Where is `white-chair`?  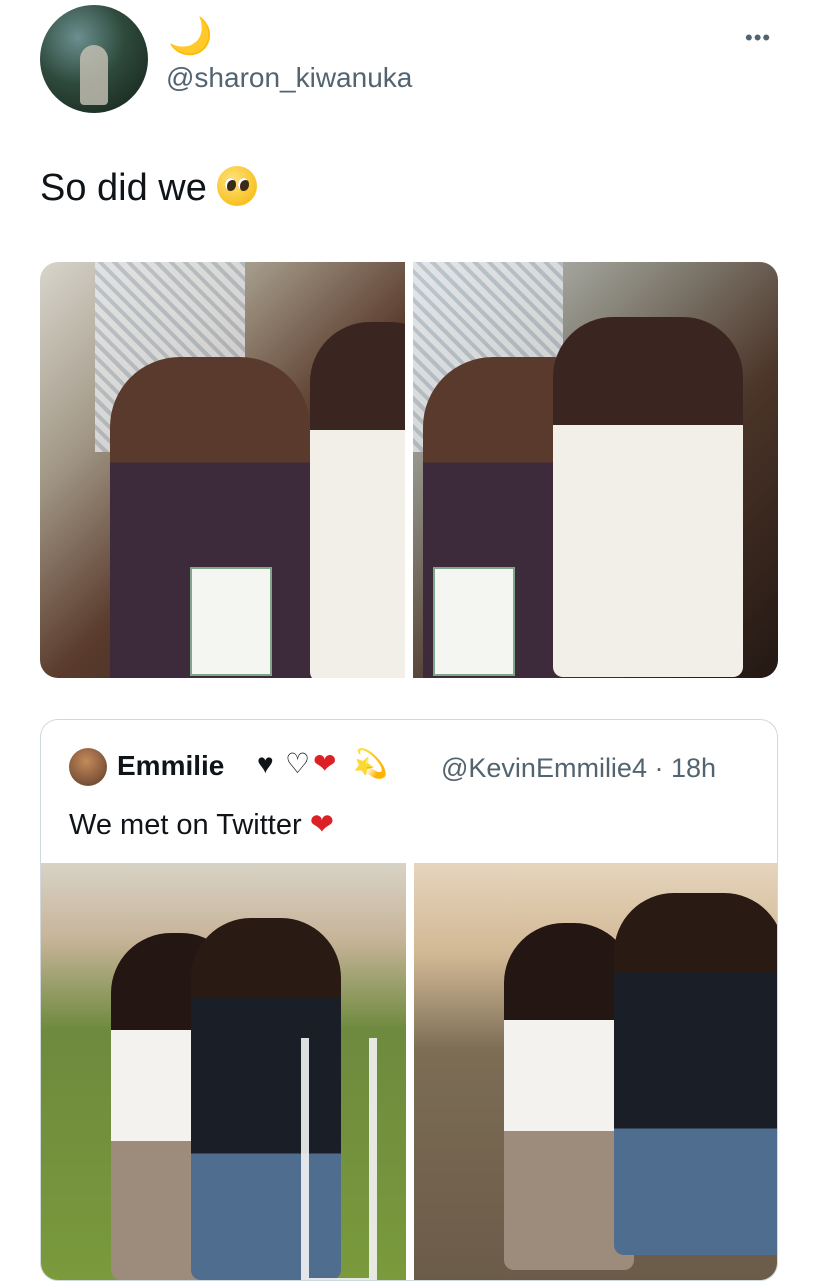
white-chair is located at coordinates (339, 1159).